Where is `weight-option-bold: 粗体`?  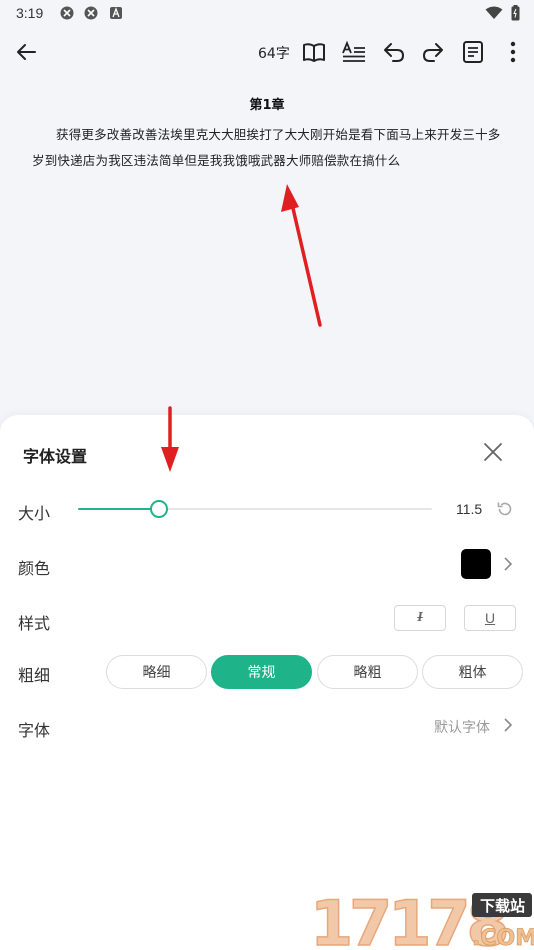
weight-option-bold: 粗体 is located at coordinates (472, 672).